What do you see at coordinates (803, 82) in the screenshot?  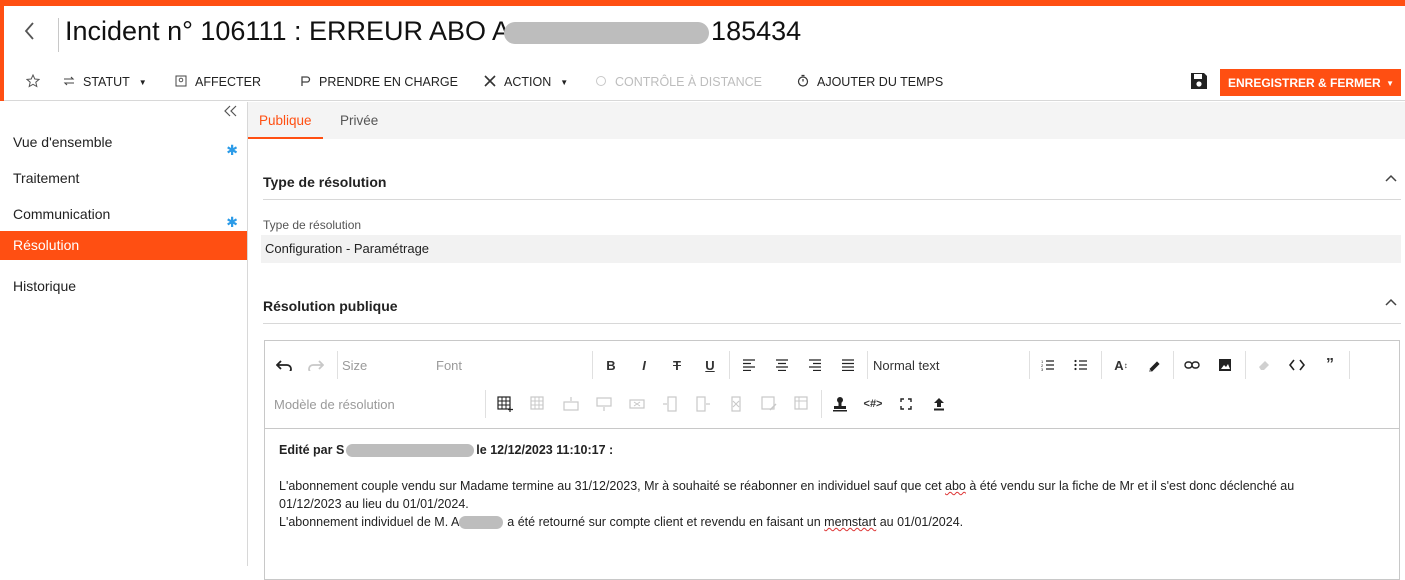 I see `stopwatch-icon` at bounding box center [803, 82].